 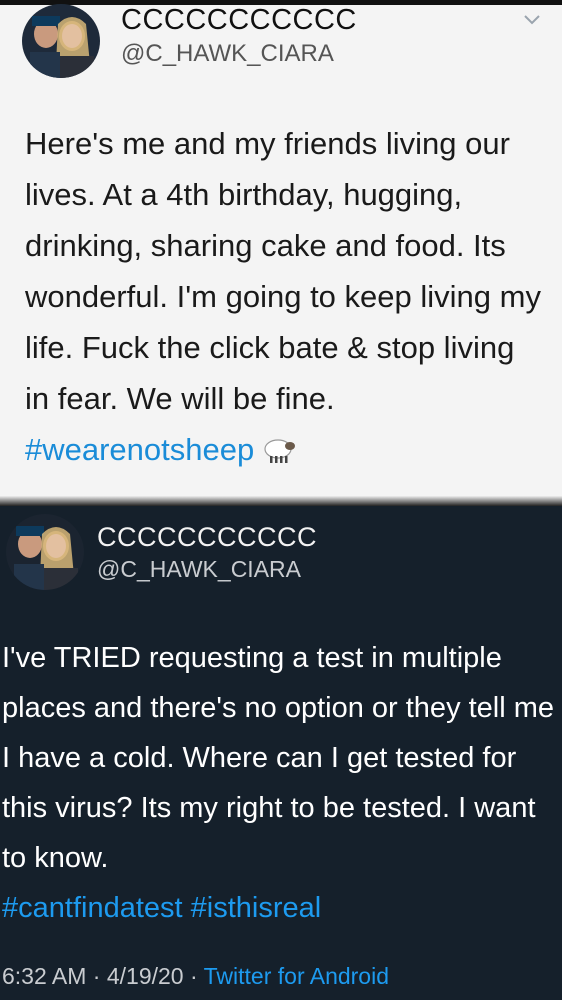 I want to click on sheep-icon, so click(x=278, y=445).